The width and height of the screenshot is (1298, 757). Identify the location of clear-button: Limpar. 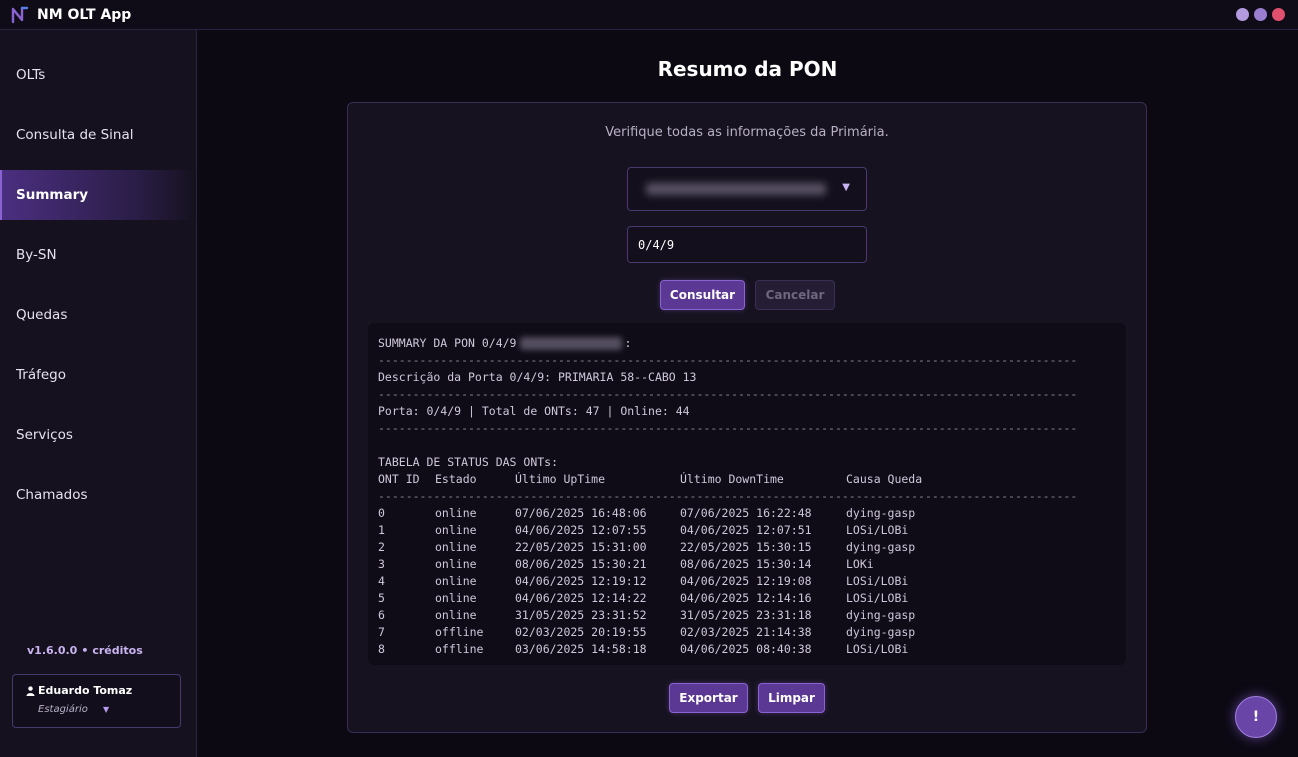
(791, 698).